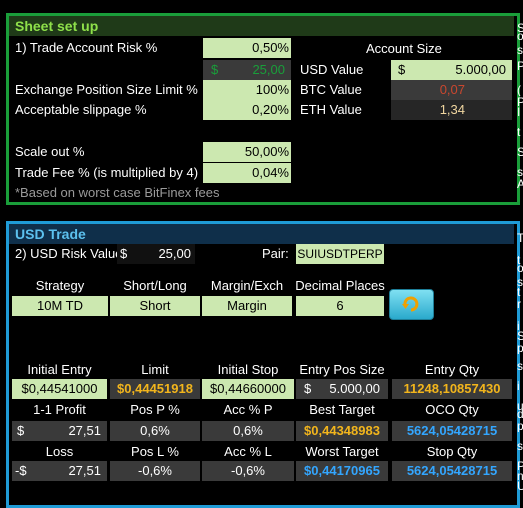 The image size is (523, 508). What do you see at coordinates (248, 431) in the screenshot?
I see `acc-p-value: 0,6%` at bounding box center [248, 431].